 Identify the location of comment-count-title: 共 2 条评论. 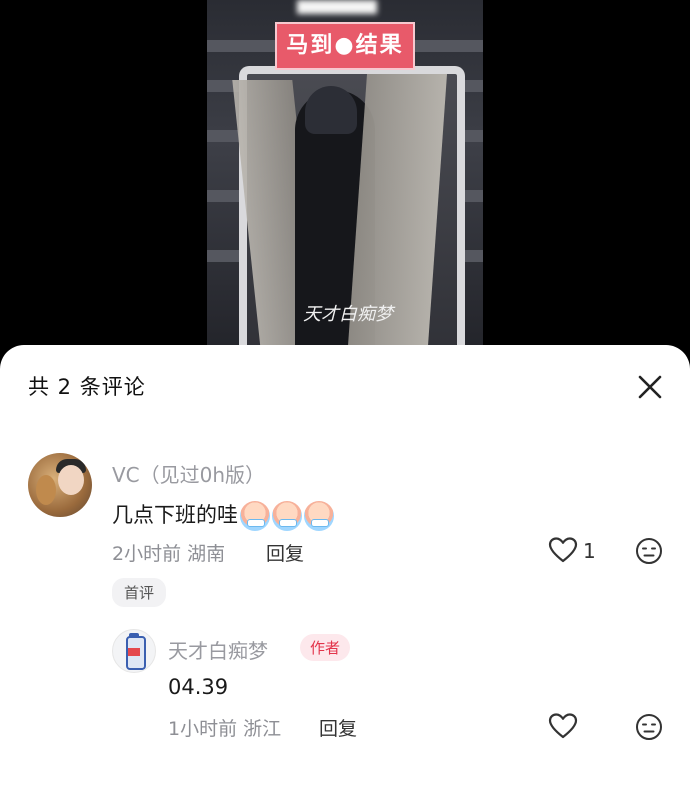
(87, 387).